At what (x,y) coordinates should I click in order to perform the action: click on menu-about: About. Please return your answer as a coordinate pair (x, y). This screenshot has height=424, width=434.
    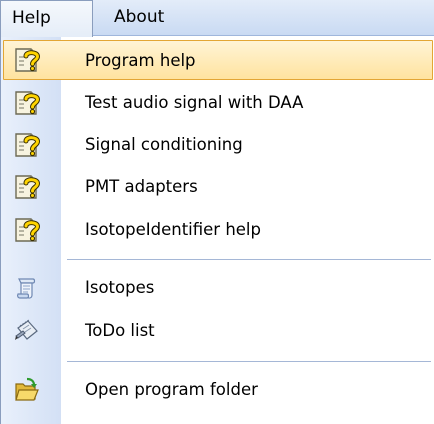
    Looking at the image, I should click on (144, 18).